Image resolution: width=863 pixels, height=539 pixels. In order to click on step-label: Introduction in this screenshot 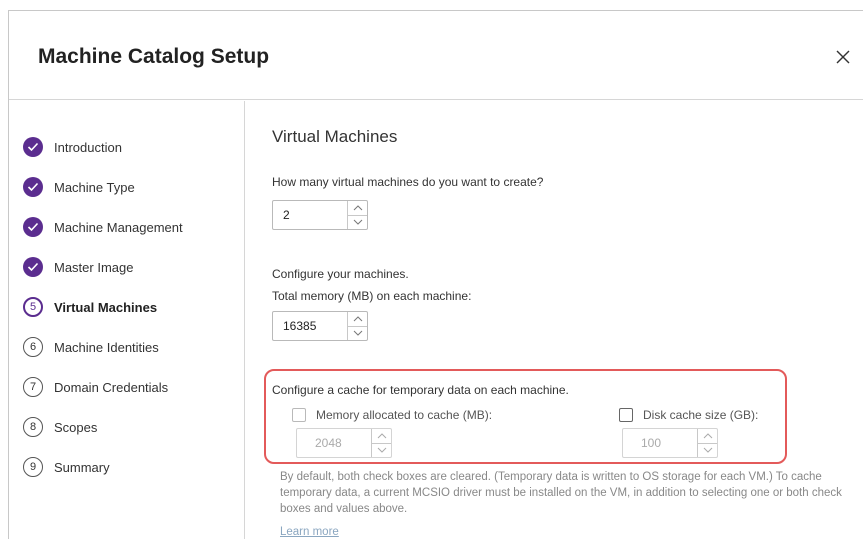, I will do `click(88, 147)`.